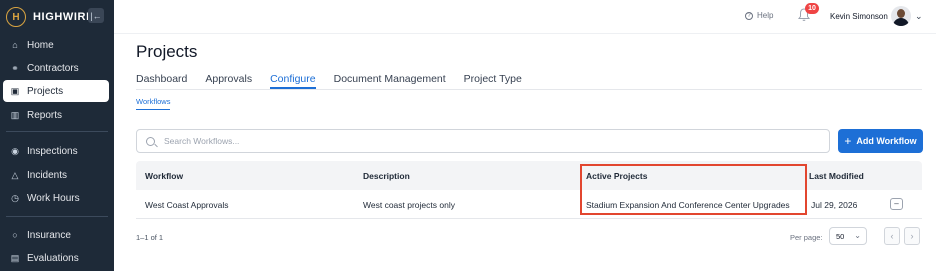 Image resolution: width=936 pixels, height=271 pixels. I want to click on avatar, so click(901, 16).